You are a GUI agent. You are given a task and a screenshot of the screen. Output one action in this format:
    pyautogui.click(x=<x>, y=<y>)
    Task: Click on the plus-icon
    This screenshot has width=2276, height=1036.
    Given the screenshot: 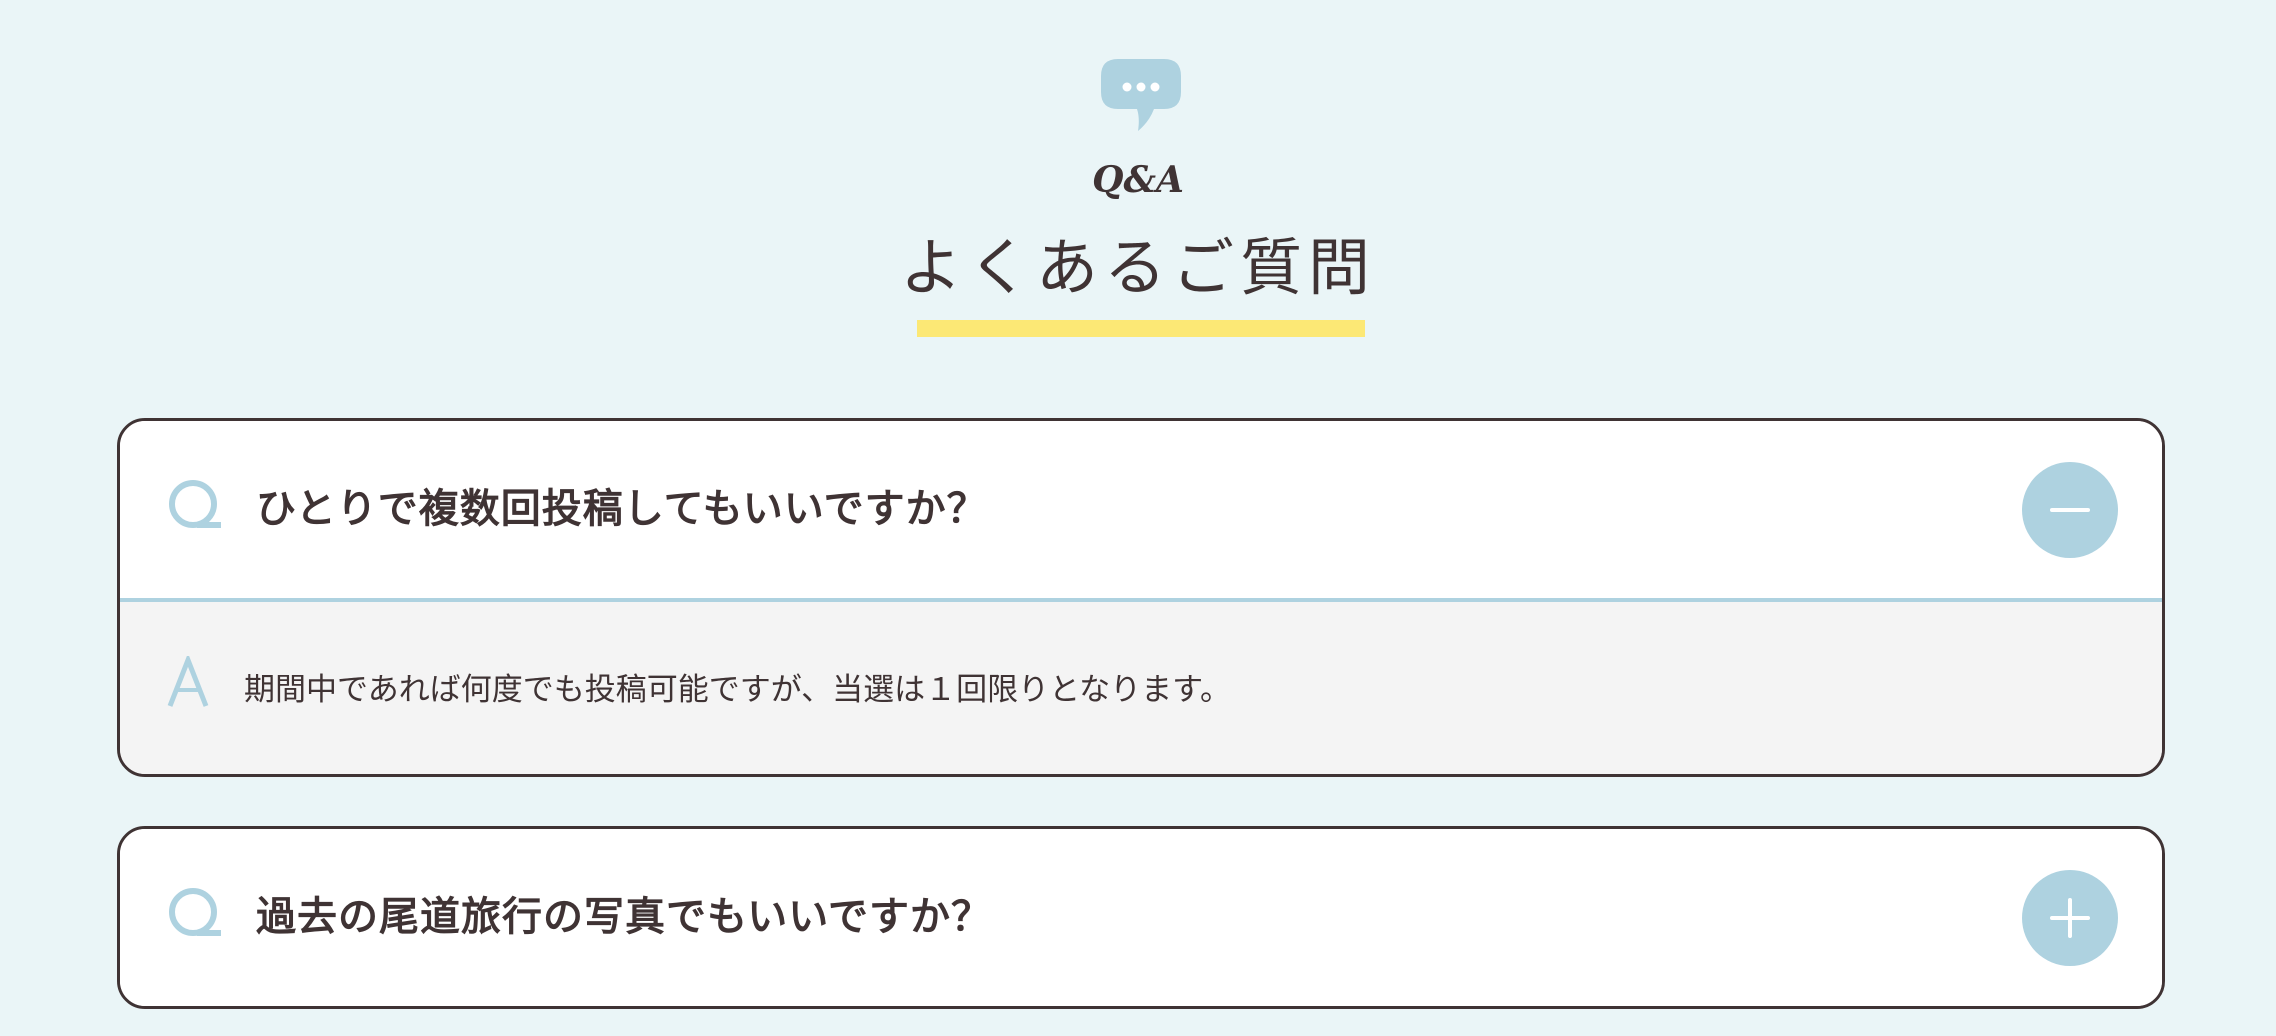 What is the action you would take?
    pyautogui.click(x=2070, y=918)
    